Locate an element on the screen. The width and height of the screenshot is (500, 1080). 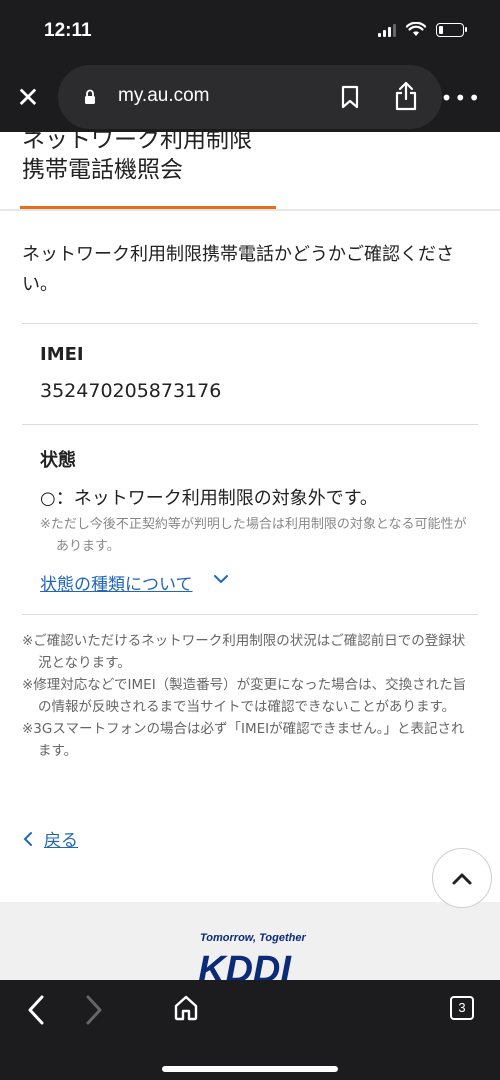
cellular-signal-icon is located at coordinates (387, 30).